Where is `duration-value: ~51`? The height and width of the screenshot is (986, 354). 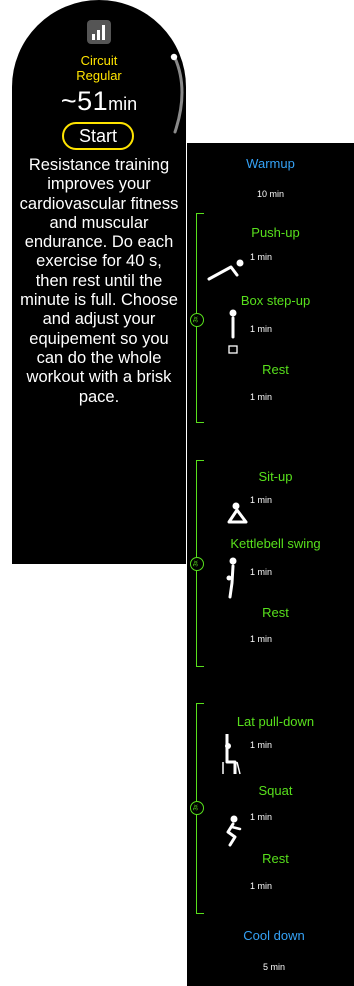
duration-value: ~51 is located at coordinates (84, 101).